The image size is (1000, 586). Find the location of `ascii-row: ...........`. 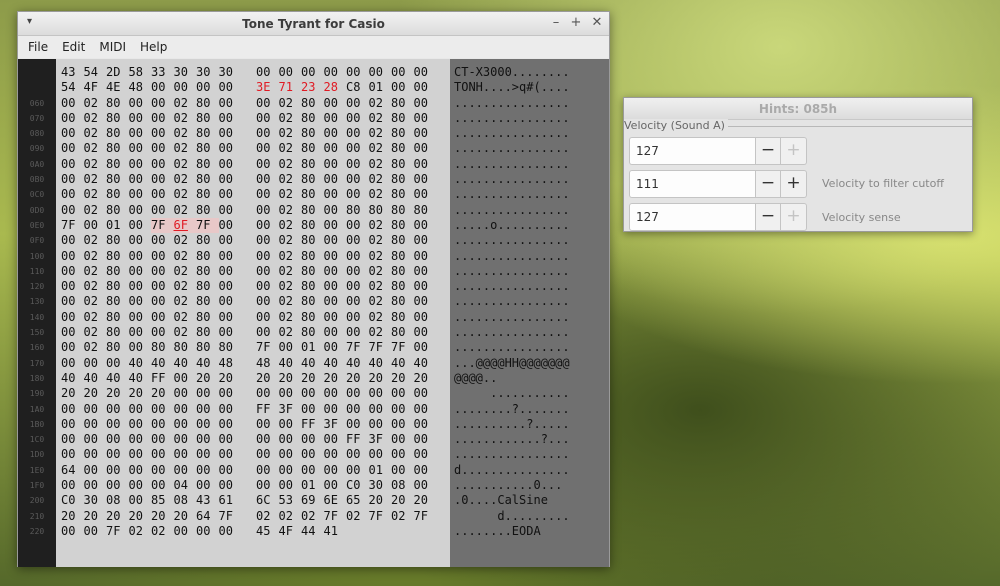

ascii-row: ........... is located at coordinates (531, 393).